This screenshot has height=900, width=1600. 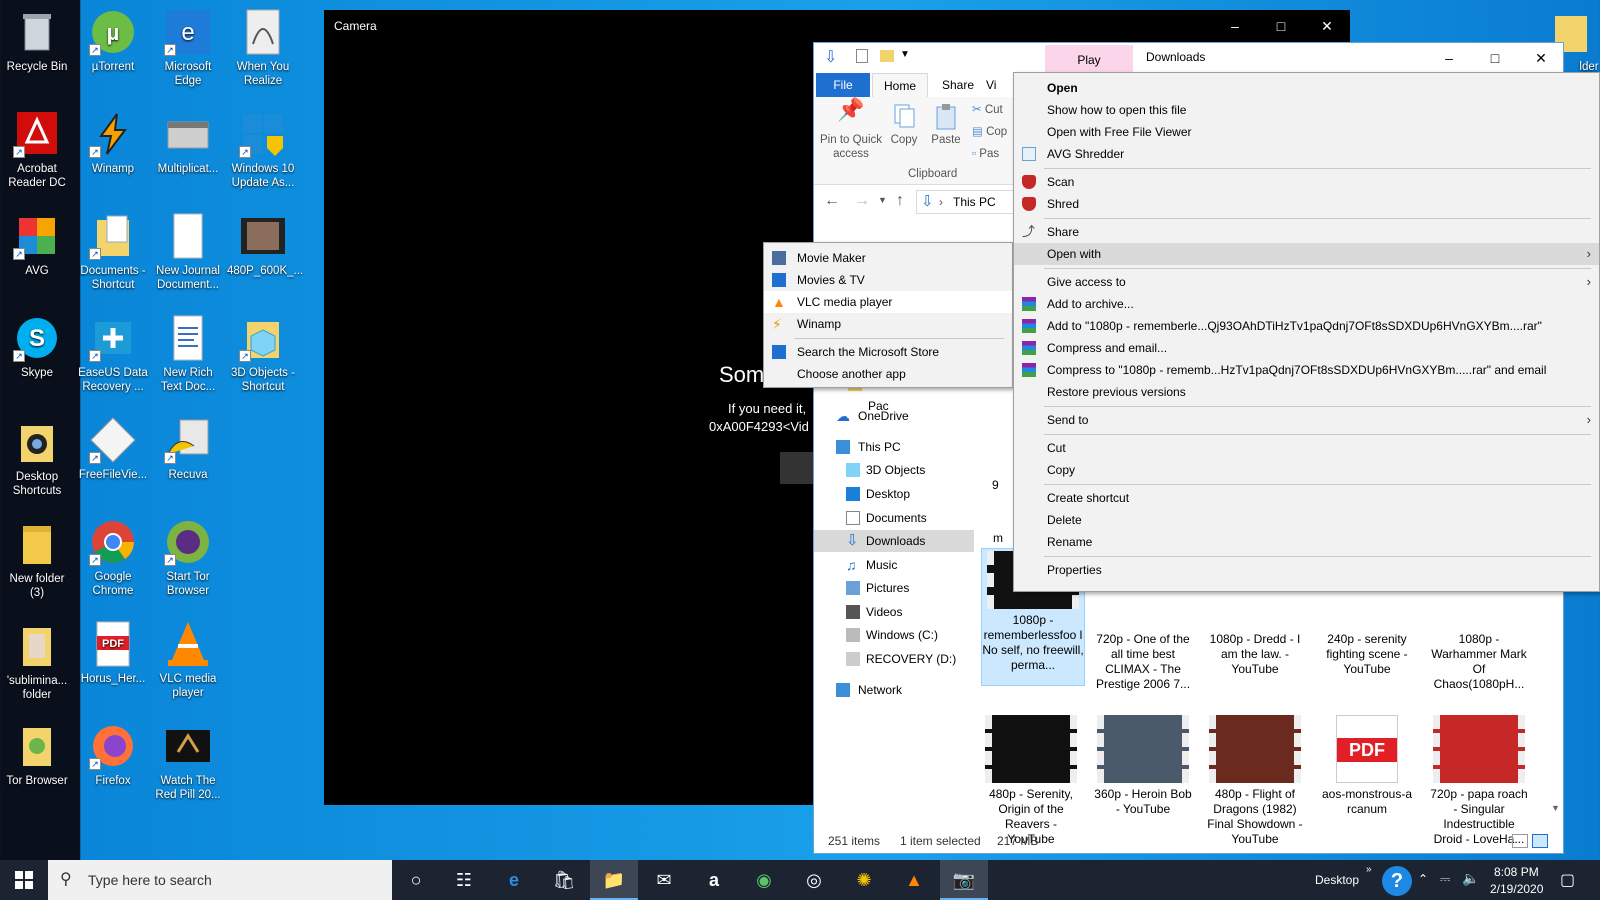 What do you see at coordinates (862, 56) in the screenshot?
I see `properties-icon` at bounding box center [862, 56].